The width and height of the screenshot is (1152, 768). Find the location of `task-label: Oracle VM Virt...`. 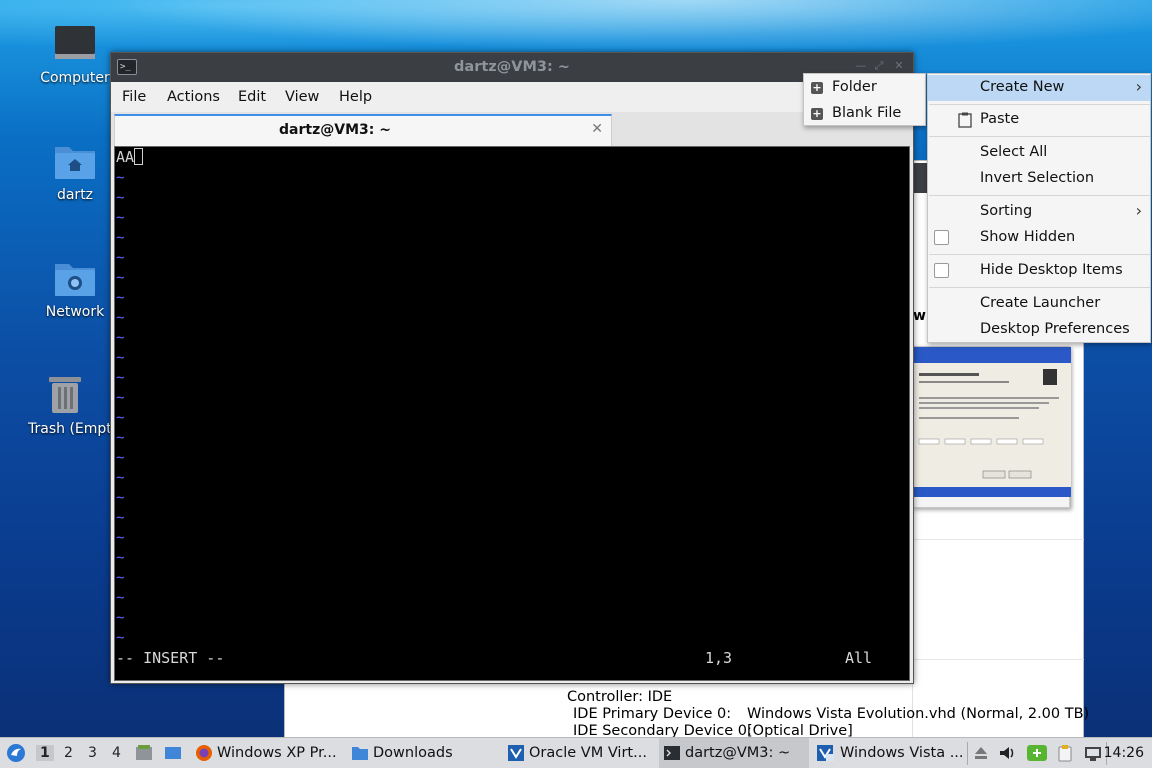

task-label: Oracle VM Virt... is located at coordinates (588, 753).